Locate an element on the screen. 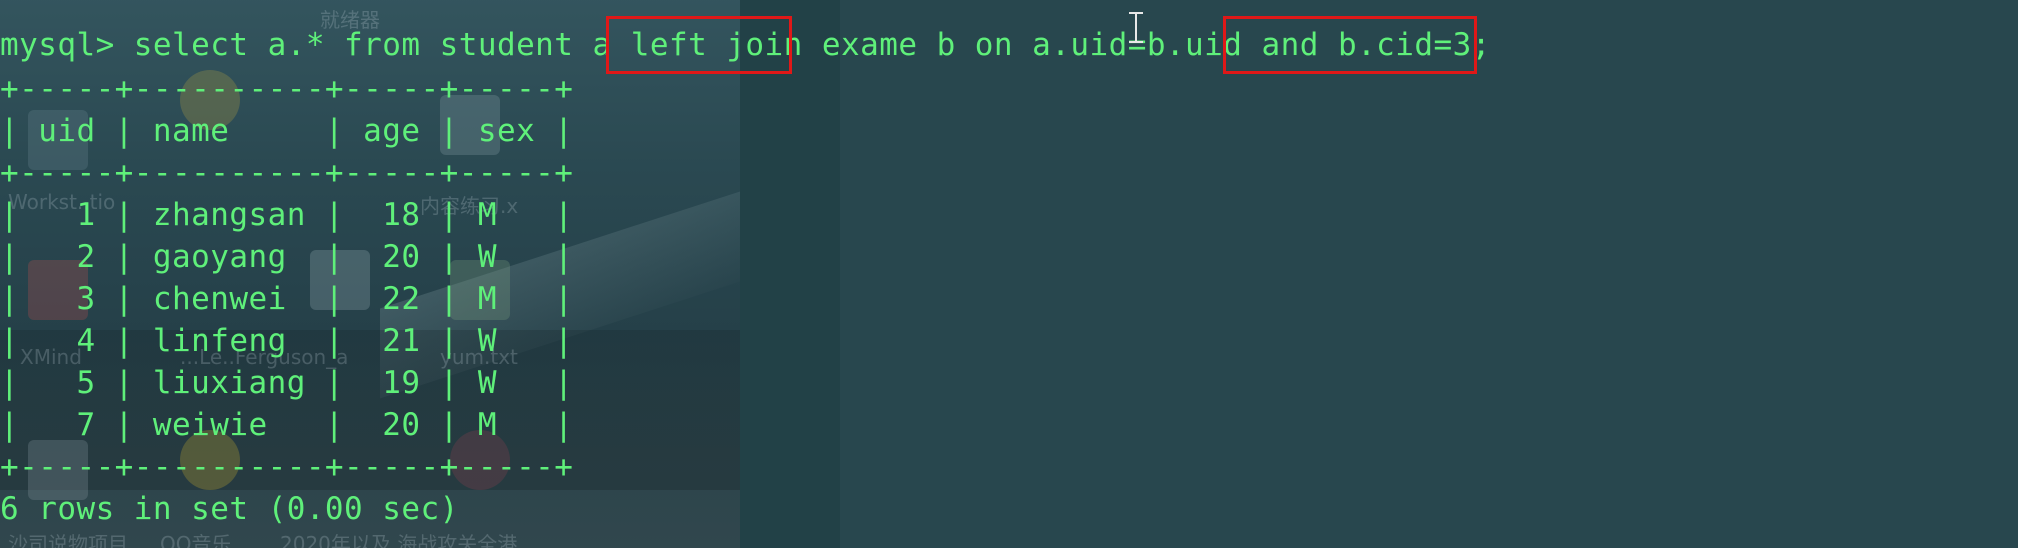 This screenshot has height=548, width=2018. table-row: | 7 | weiwie | 20 | M | is located at coordinates (287, 425).